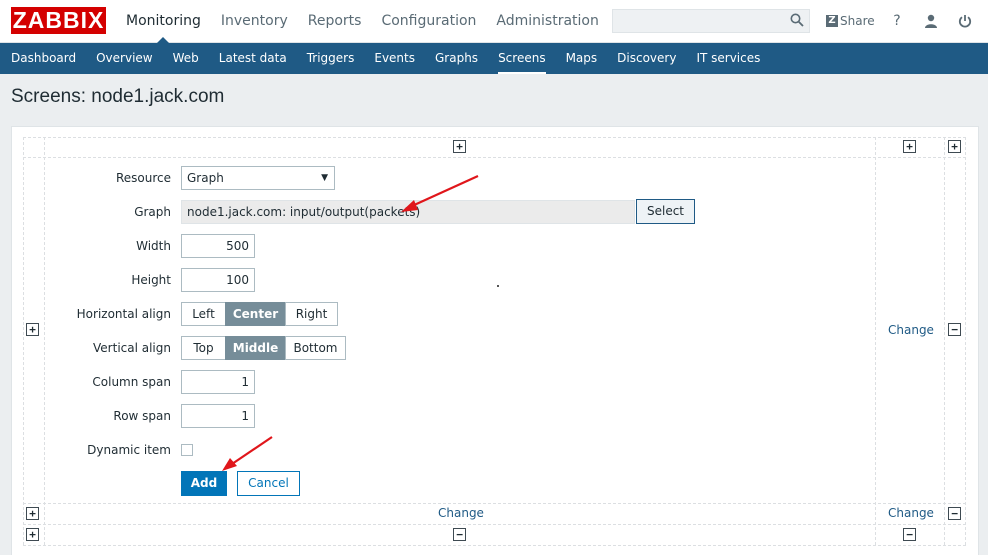 Image resolution: width=988 pixels, height=555 pixels. What do you see at coordinates (394, 58) in the screenshot?
I see `submenu-events: Events` at bounding box center [394, 58].